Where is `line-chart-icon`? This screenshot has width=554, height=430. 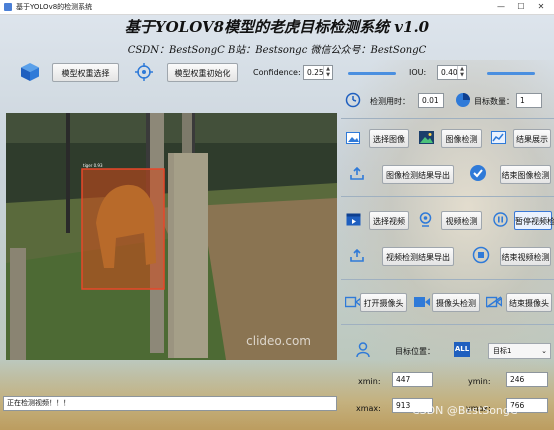 line-chart-icon is located at coordinates (498, 137).